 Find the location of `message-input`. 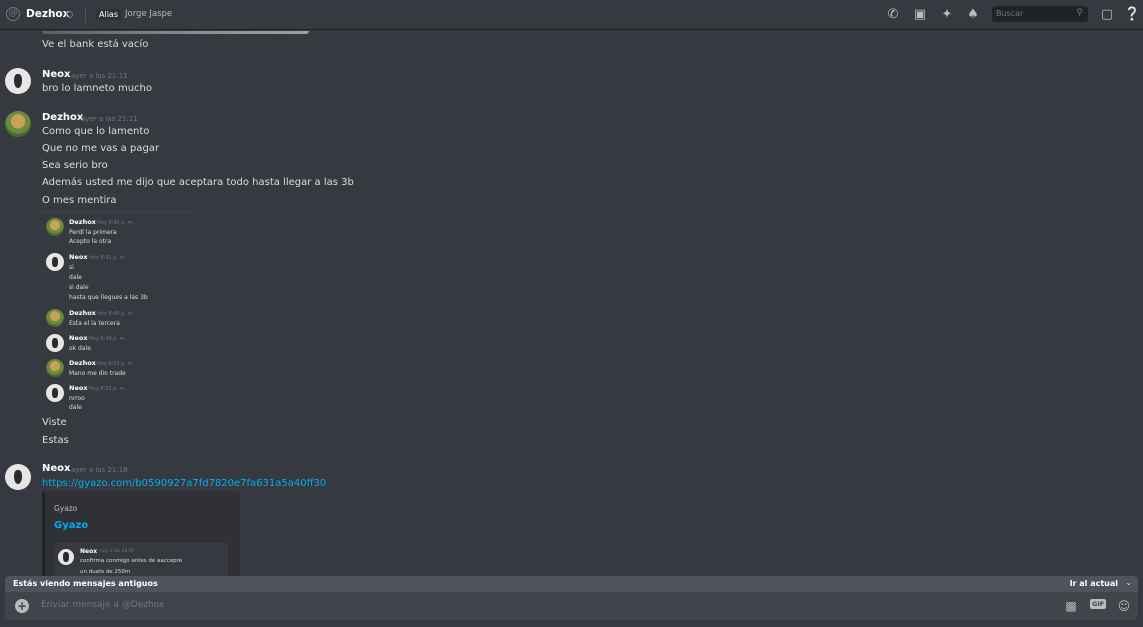

message-input is located at coordinates (491, 605).